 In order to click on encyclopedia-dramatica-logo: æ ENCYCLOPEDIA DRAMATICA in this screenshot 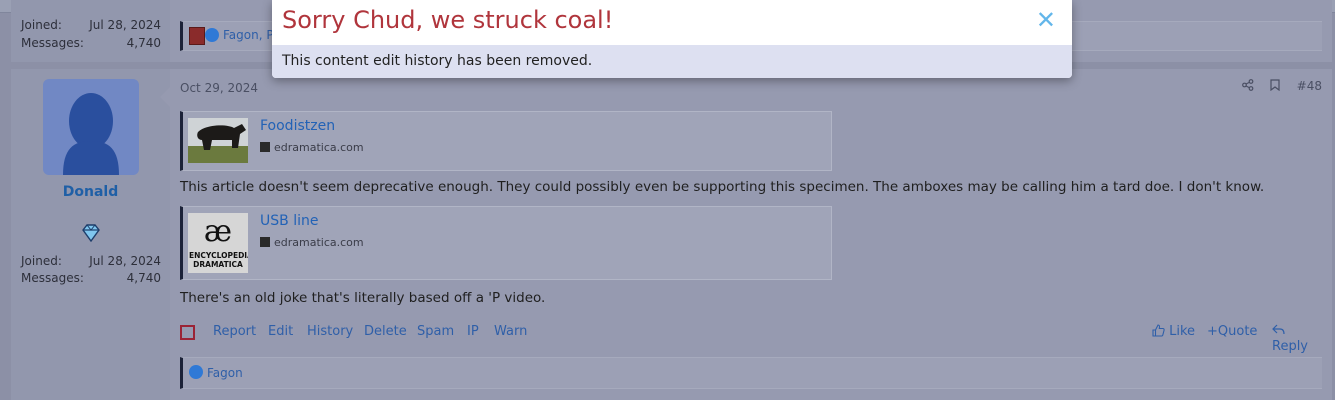, I will do `click(218, 243)`.